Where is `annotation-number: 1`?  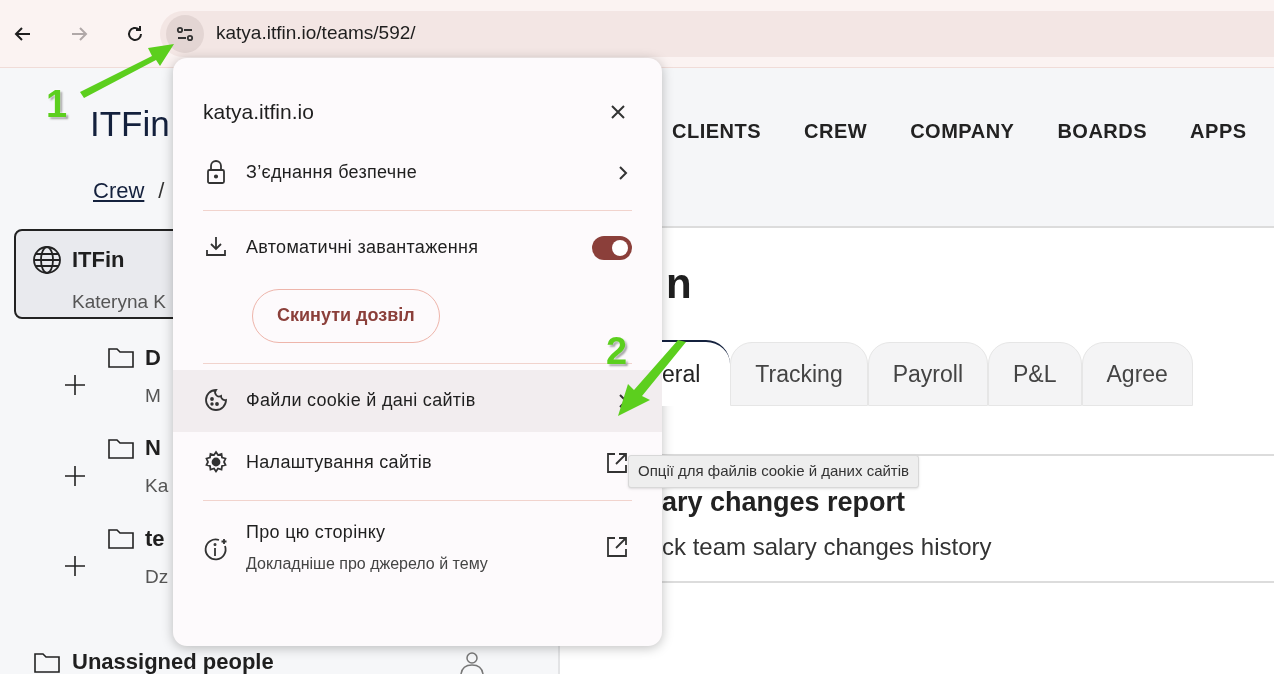 annotation-number: 1 is located at coordinates (57, 104).